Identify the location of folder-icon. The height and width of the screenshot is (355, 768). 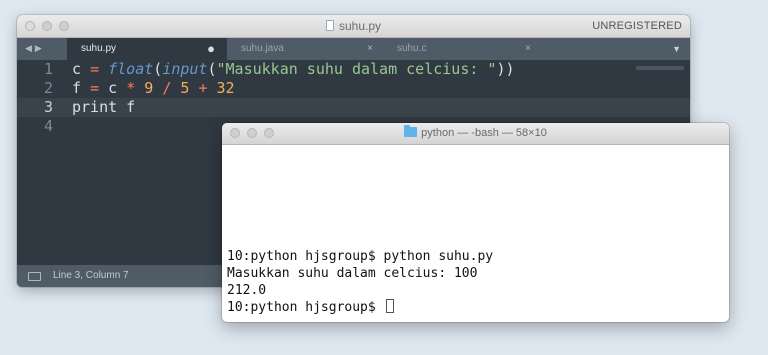
(411, 131).